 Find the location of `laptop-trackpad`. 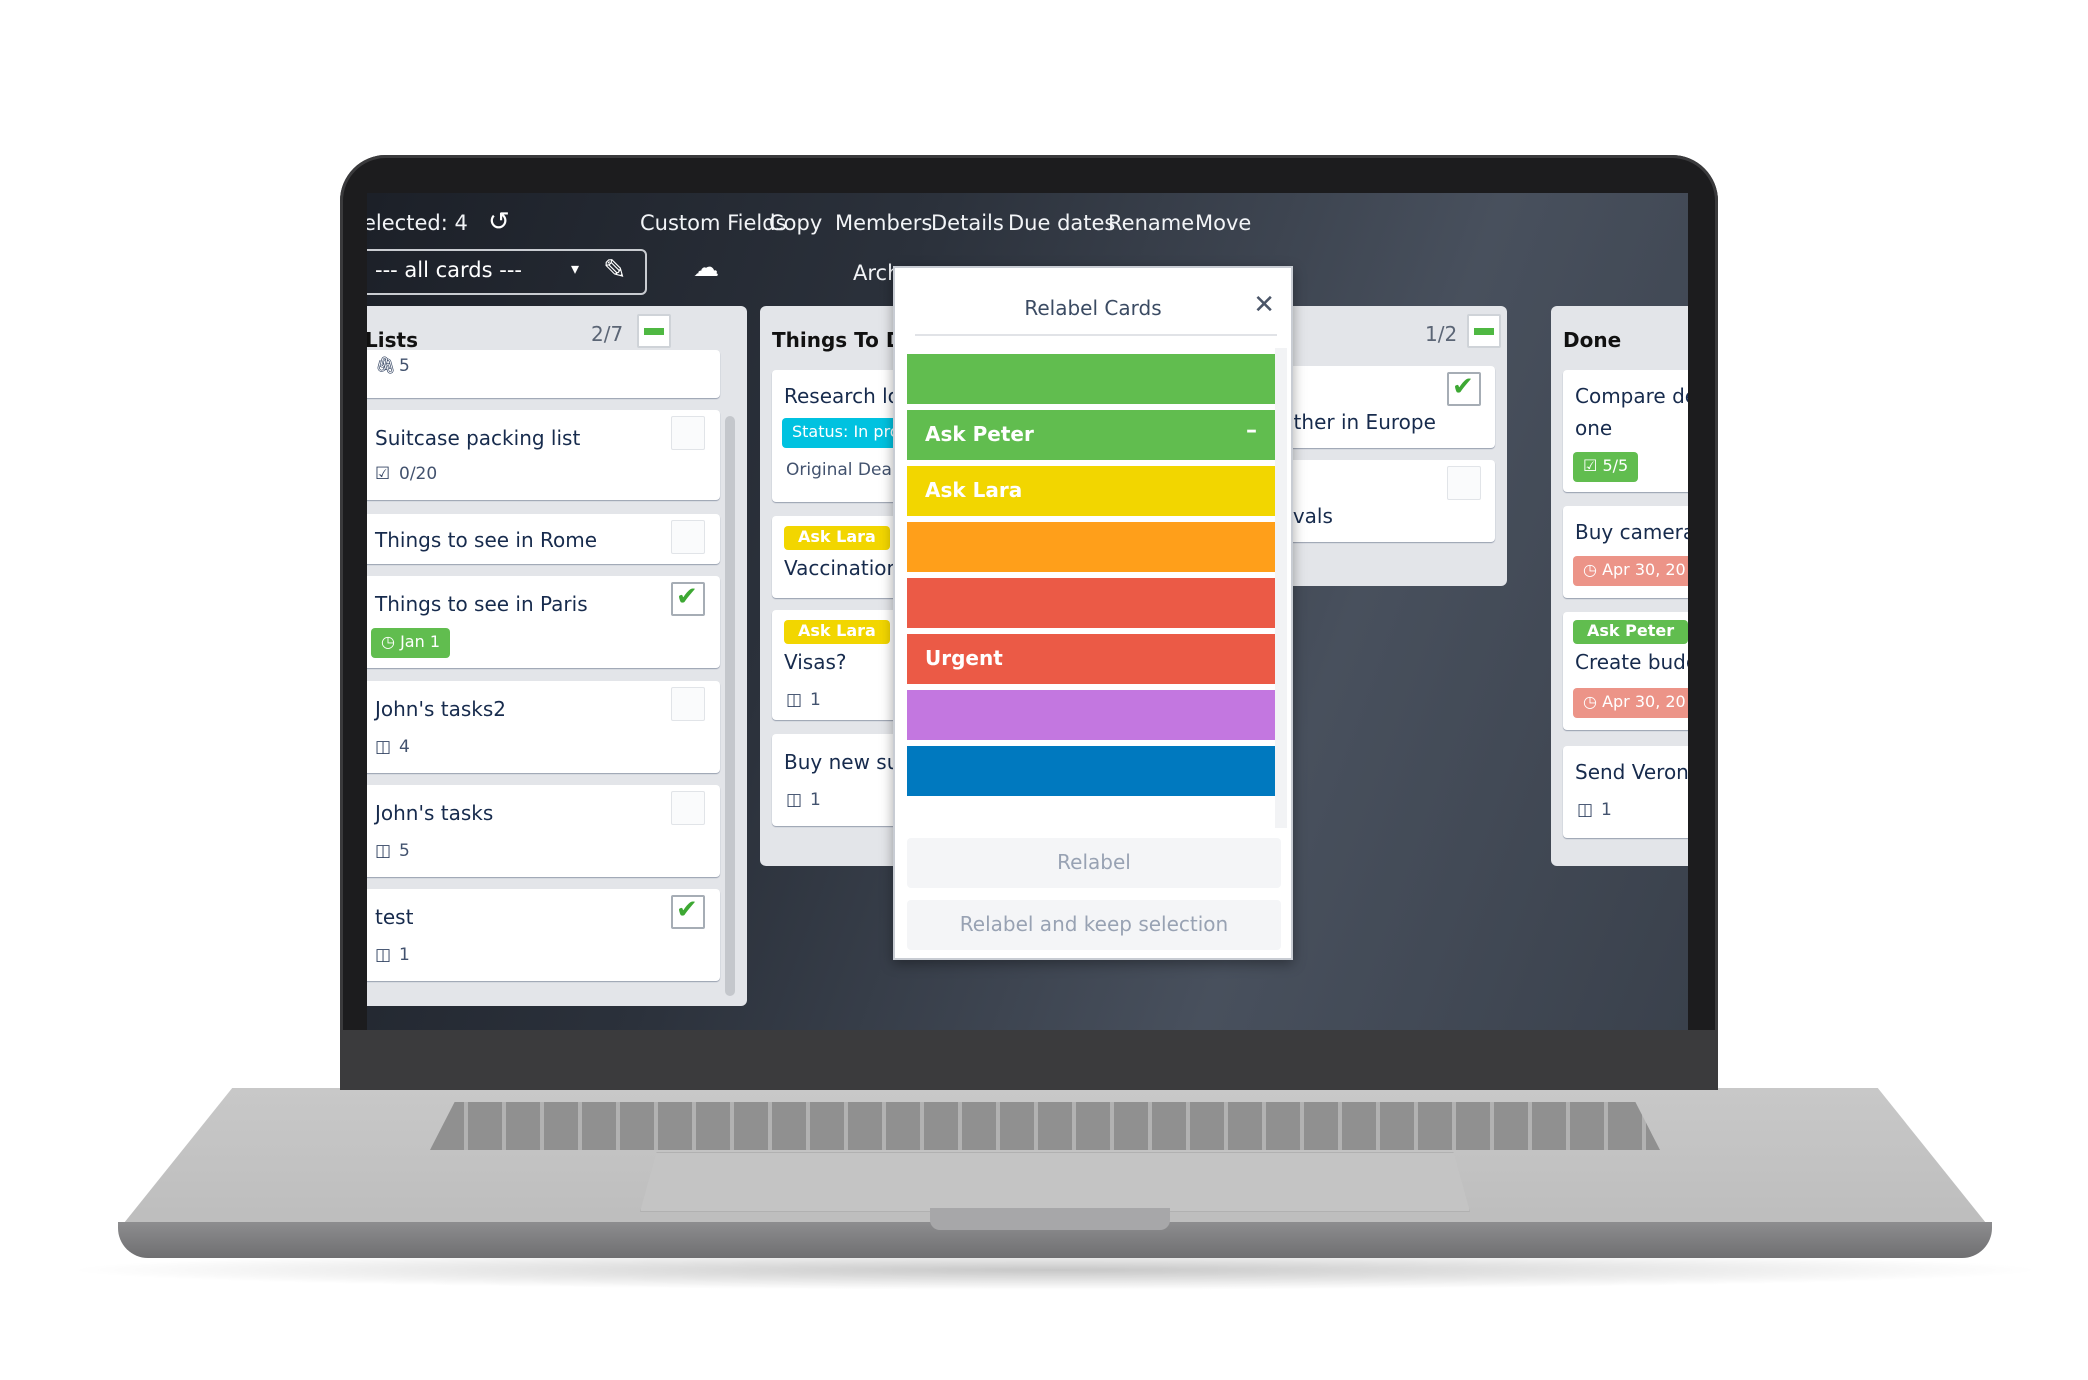

laptop-trackpad is located at coordinates (1055, 1182).